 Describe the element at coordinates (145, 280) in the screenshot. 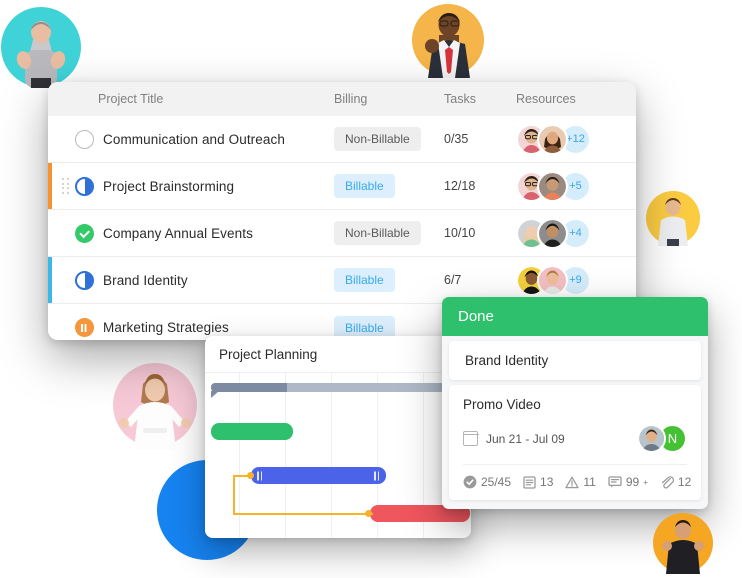

I see `project-title: Brand Identity` at that location.